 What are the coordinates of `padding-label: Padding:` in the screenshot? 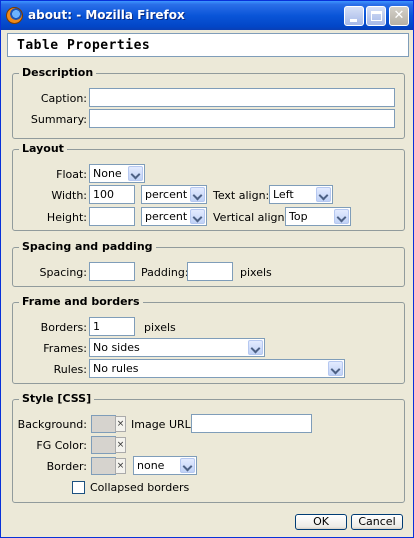 It's located at (165, 272).